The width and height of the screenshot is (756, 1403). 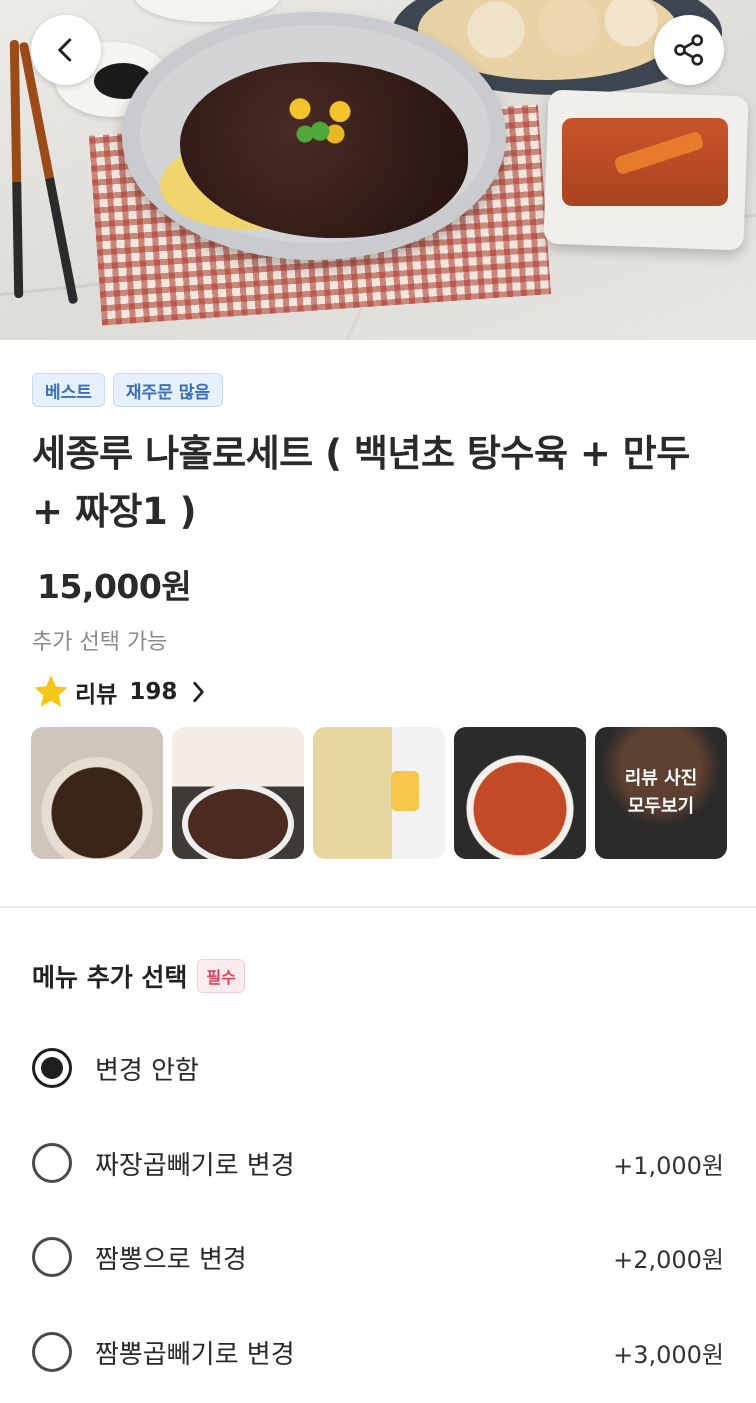 I want to click on star-icon, so click(x=51, y=691).